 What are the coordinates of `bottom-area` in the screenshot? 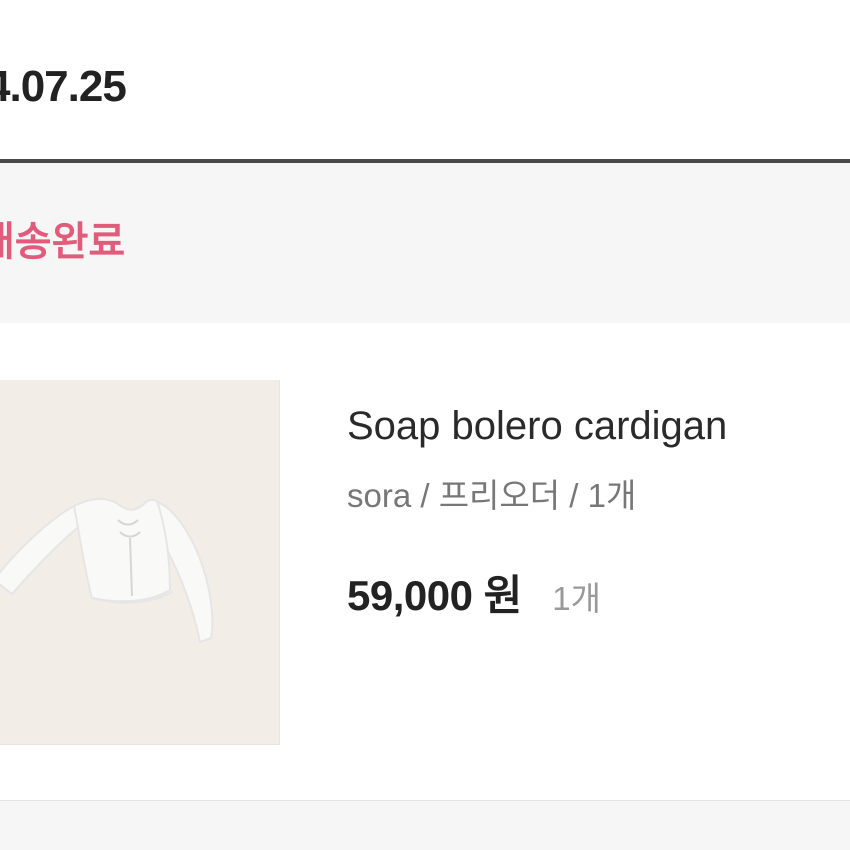 It's located at (425, 825).